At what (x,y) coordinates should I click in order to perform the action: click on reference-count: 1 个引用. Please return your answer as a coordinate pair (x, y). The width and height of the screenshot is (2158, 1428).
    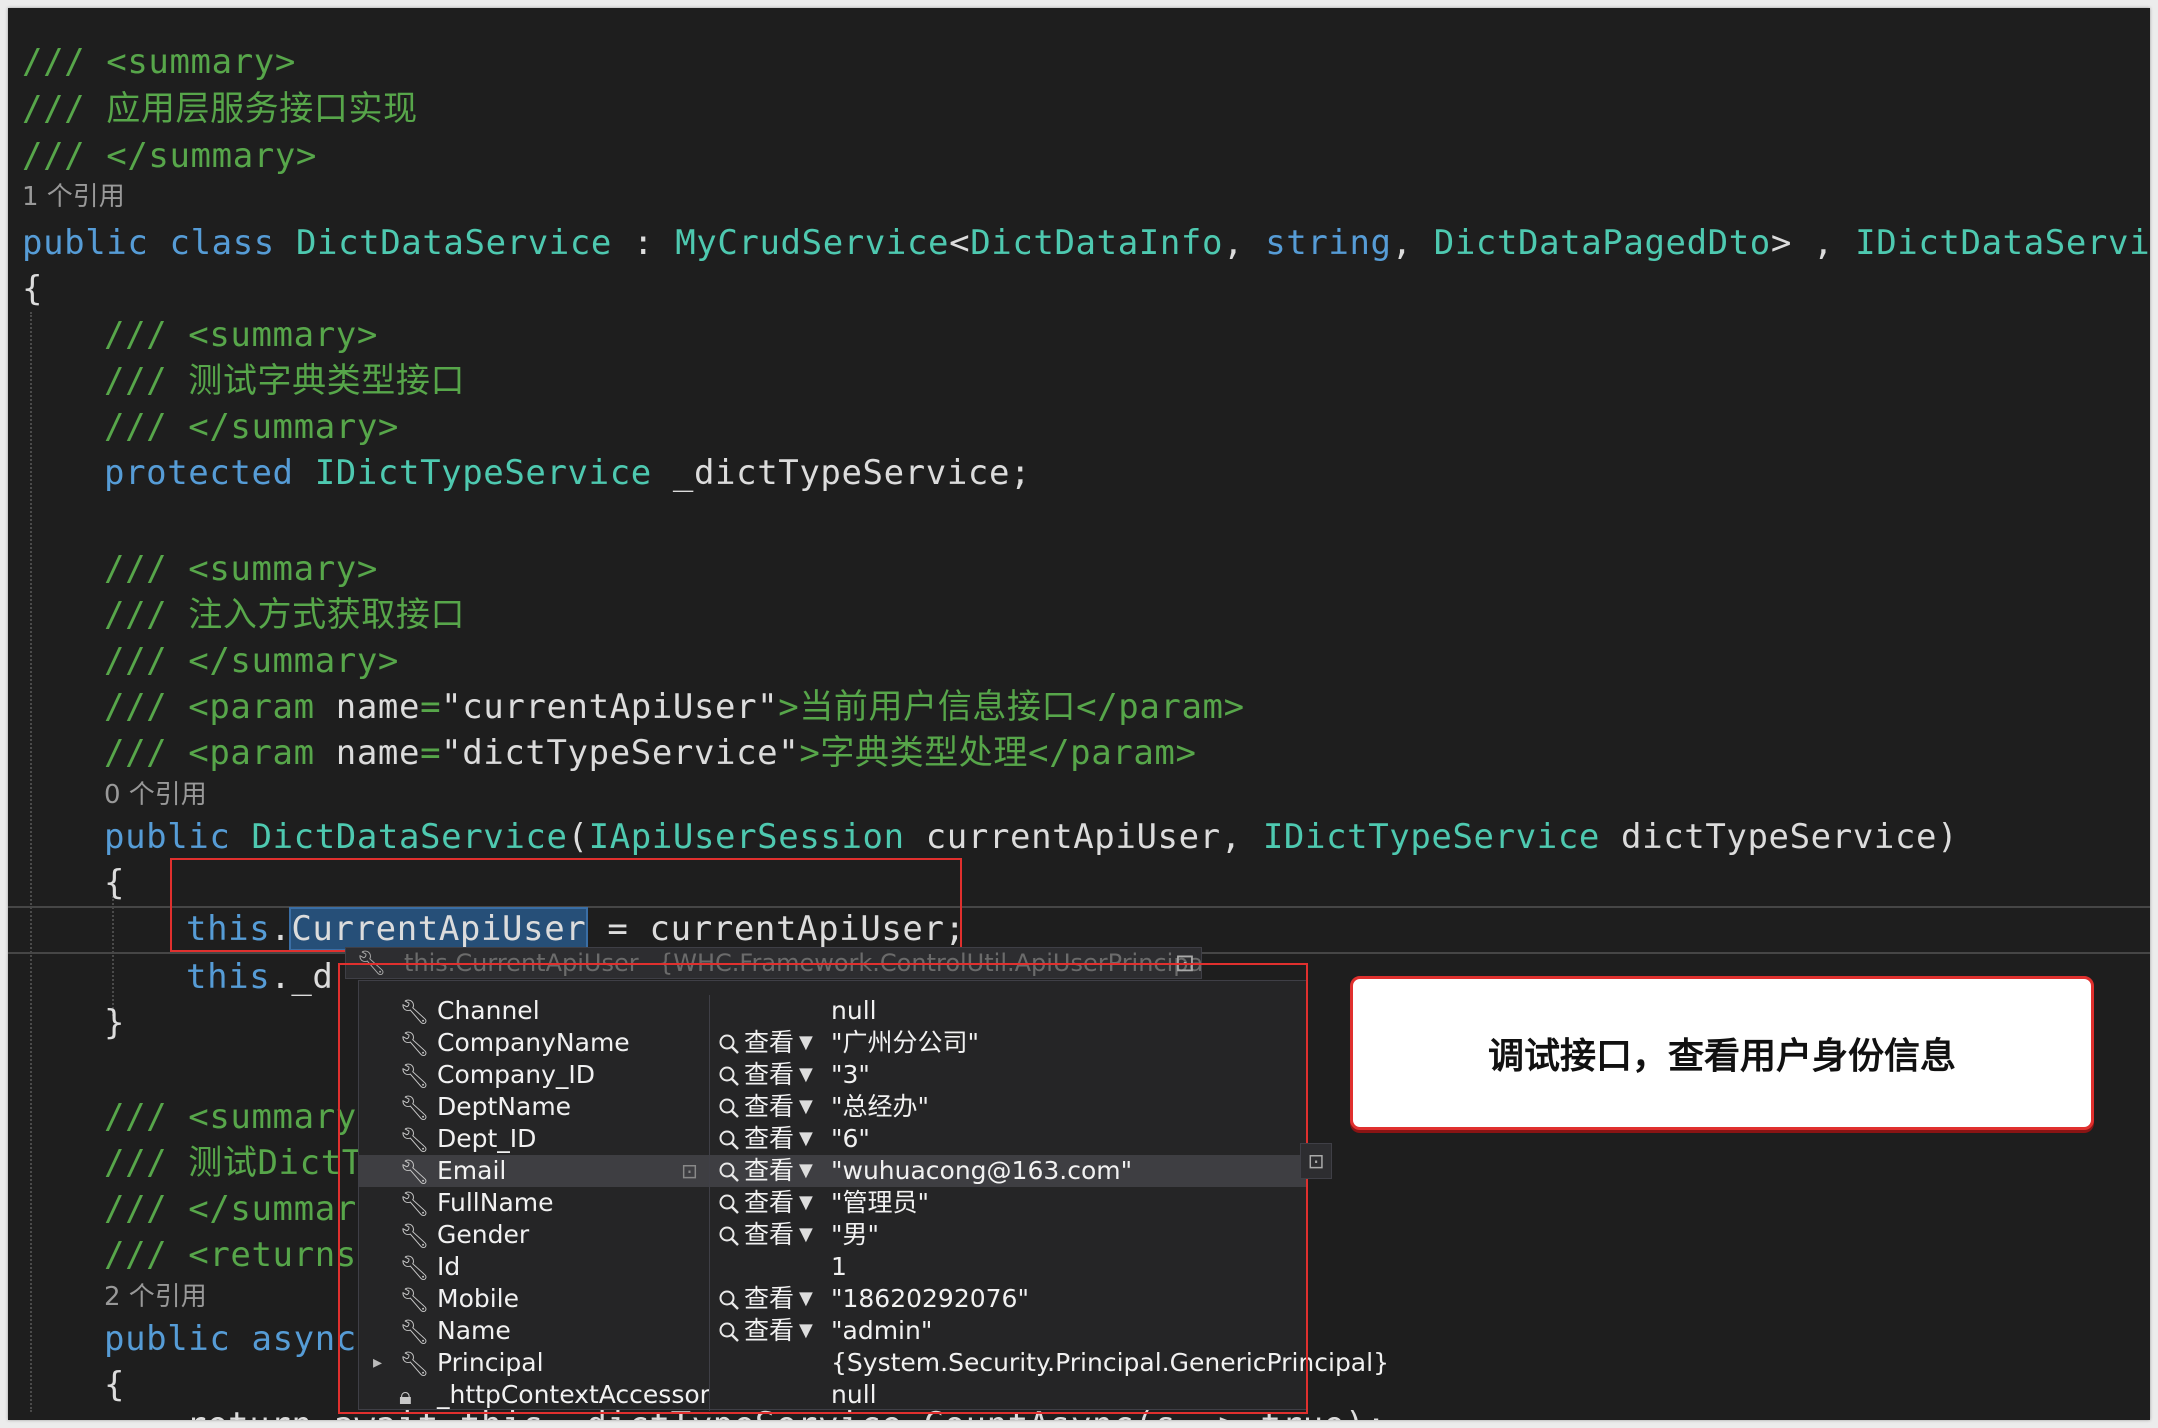
    Looking at the image, I should click on (73, 197).